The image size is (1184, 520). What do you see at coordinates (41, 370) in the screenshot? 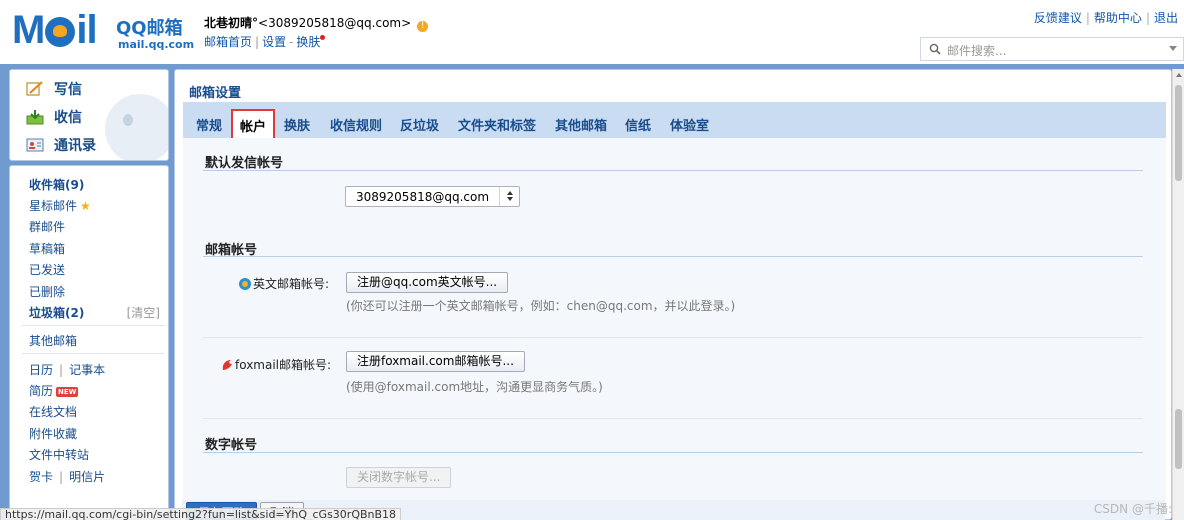
I see `calendar-link: 日历` at bounding box center [41, 370].